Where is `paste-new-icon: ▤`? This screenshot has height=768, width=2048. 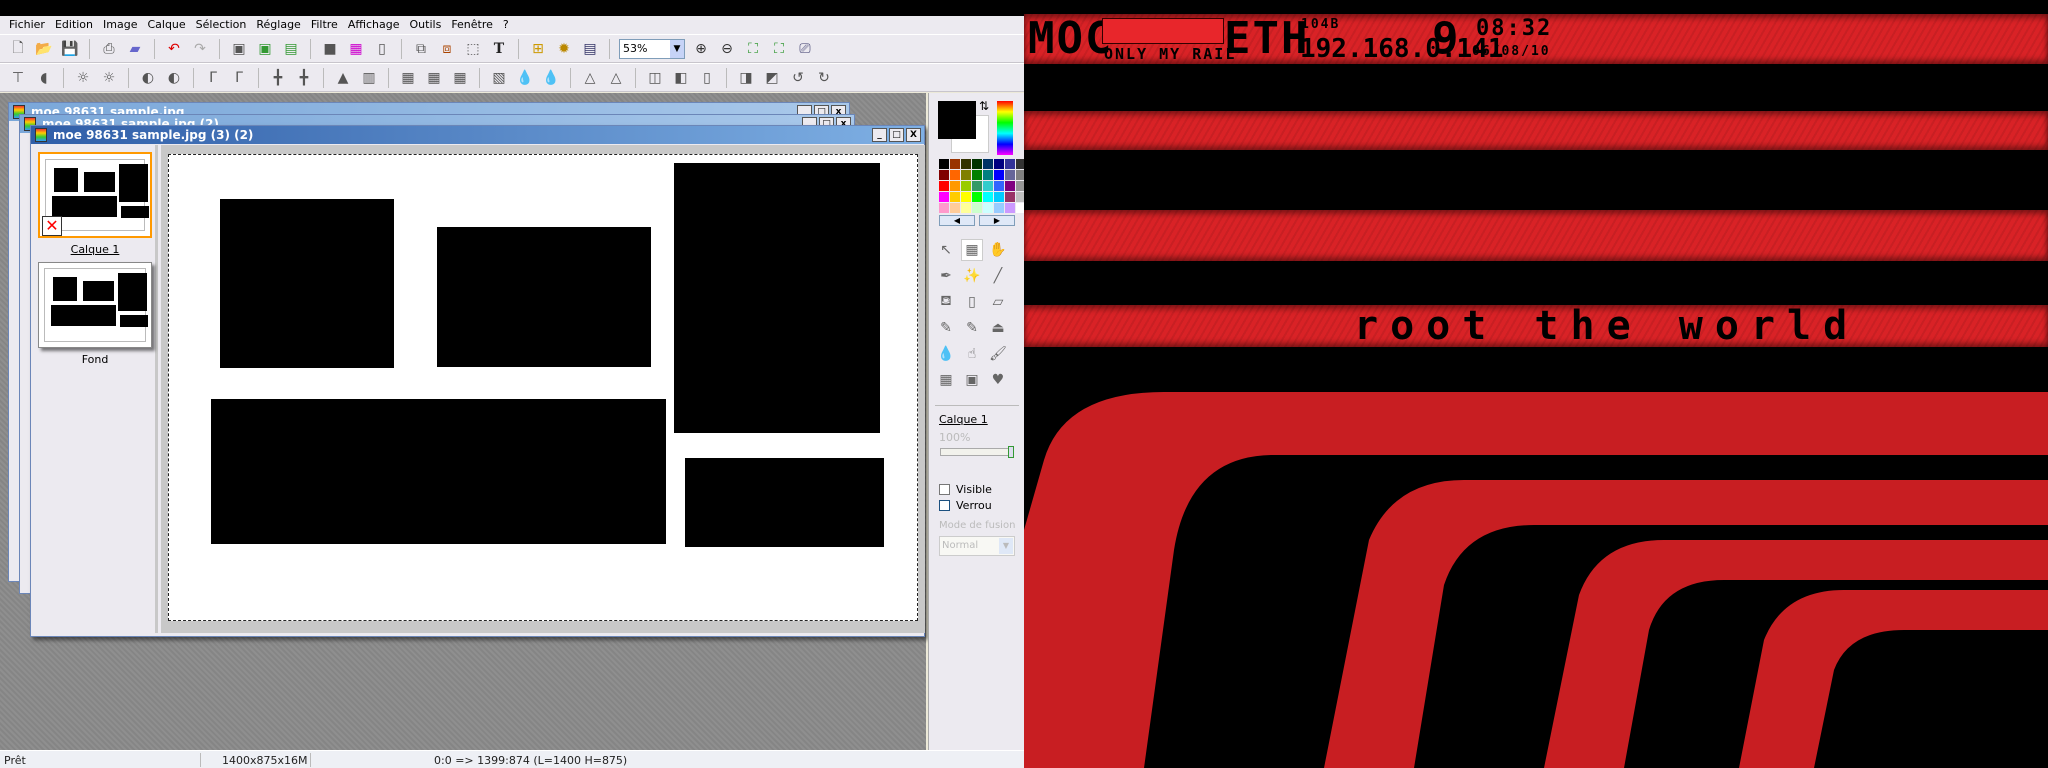
paste-new-icon: ▤ is located at coordinates (291, 49).